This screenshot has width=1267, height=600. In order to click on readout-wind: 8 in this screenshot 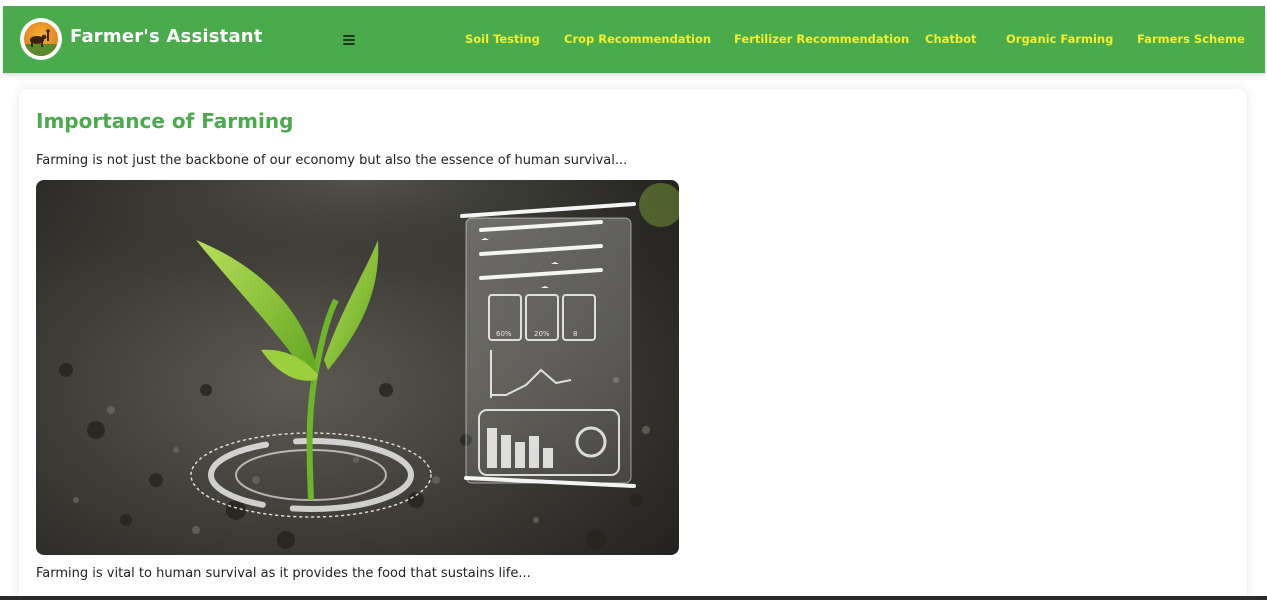, I will do `click(575, 334)`.